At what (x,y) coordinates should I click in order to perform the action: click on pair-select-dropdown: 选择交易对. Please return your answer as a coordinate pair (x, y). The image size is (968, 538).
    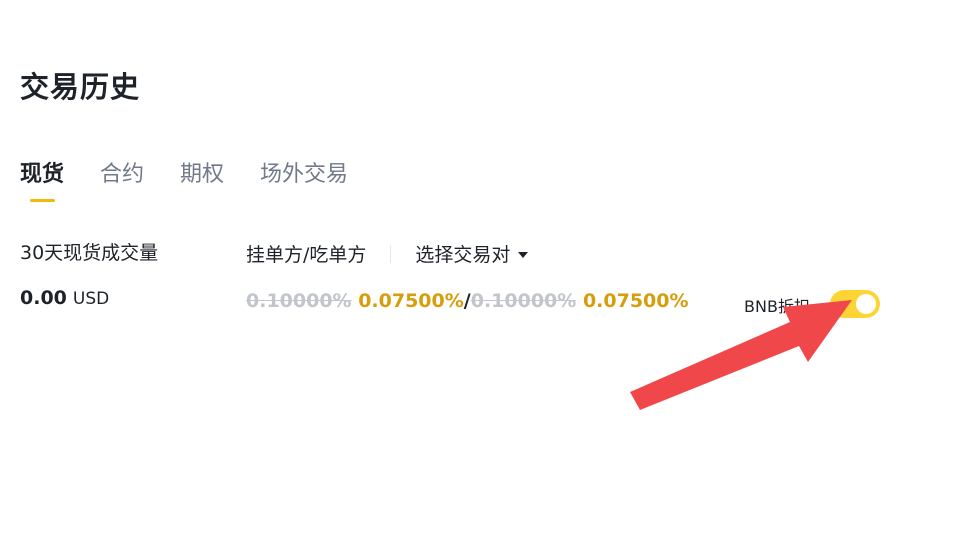
    Looking at the image, I should click on (472, 253).